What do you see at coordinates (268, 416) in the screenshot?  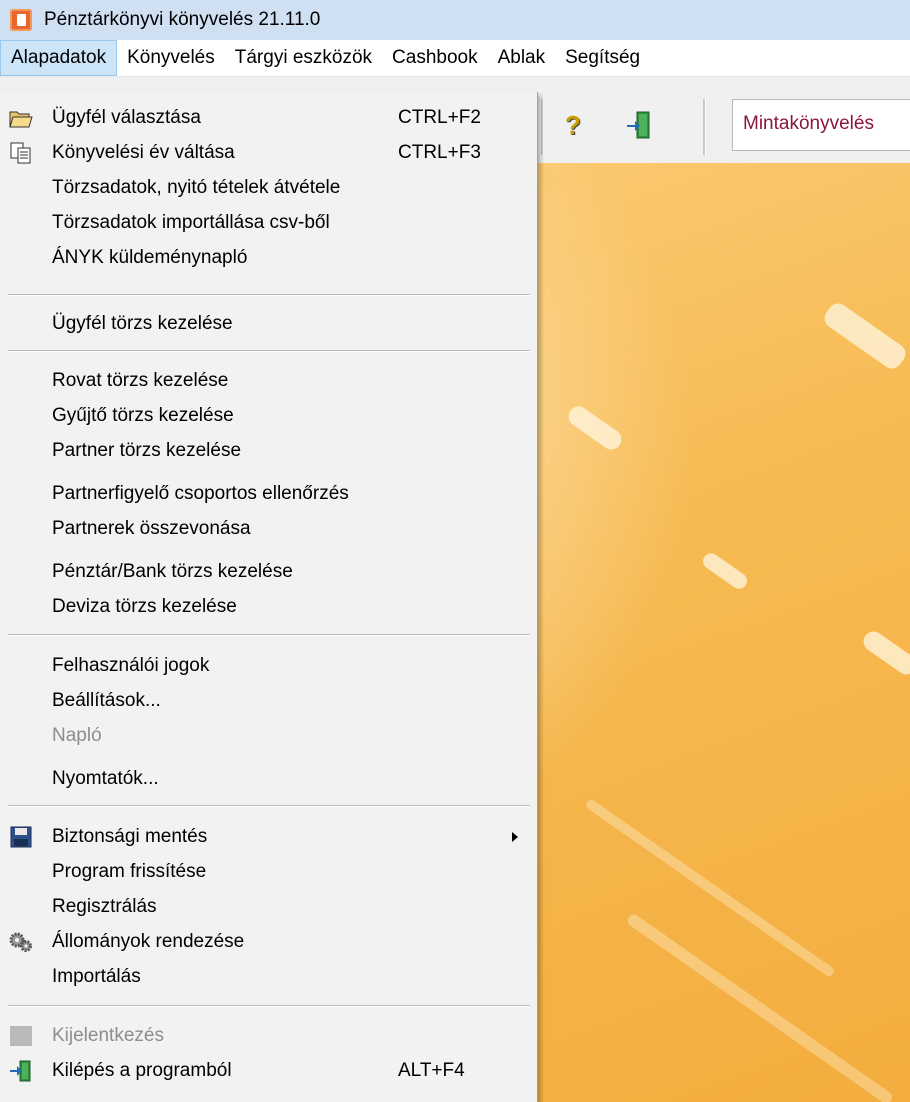 I see `menu-item-gyujto-torzs: Gyűjtő törzs kezelése` at bounding box center [268, 416].